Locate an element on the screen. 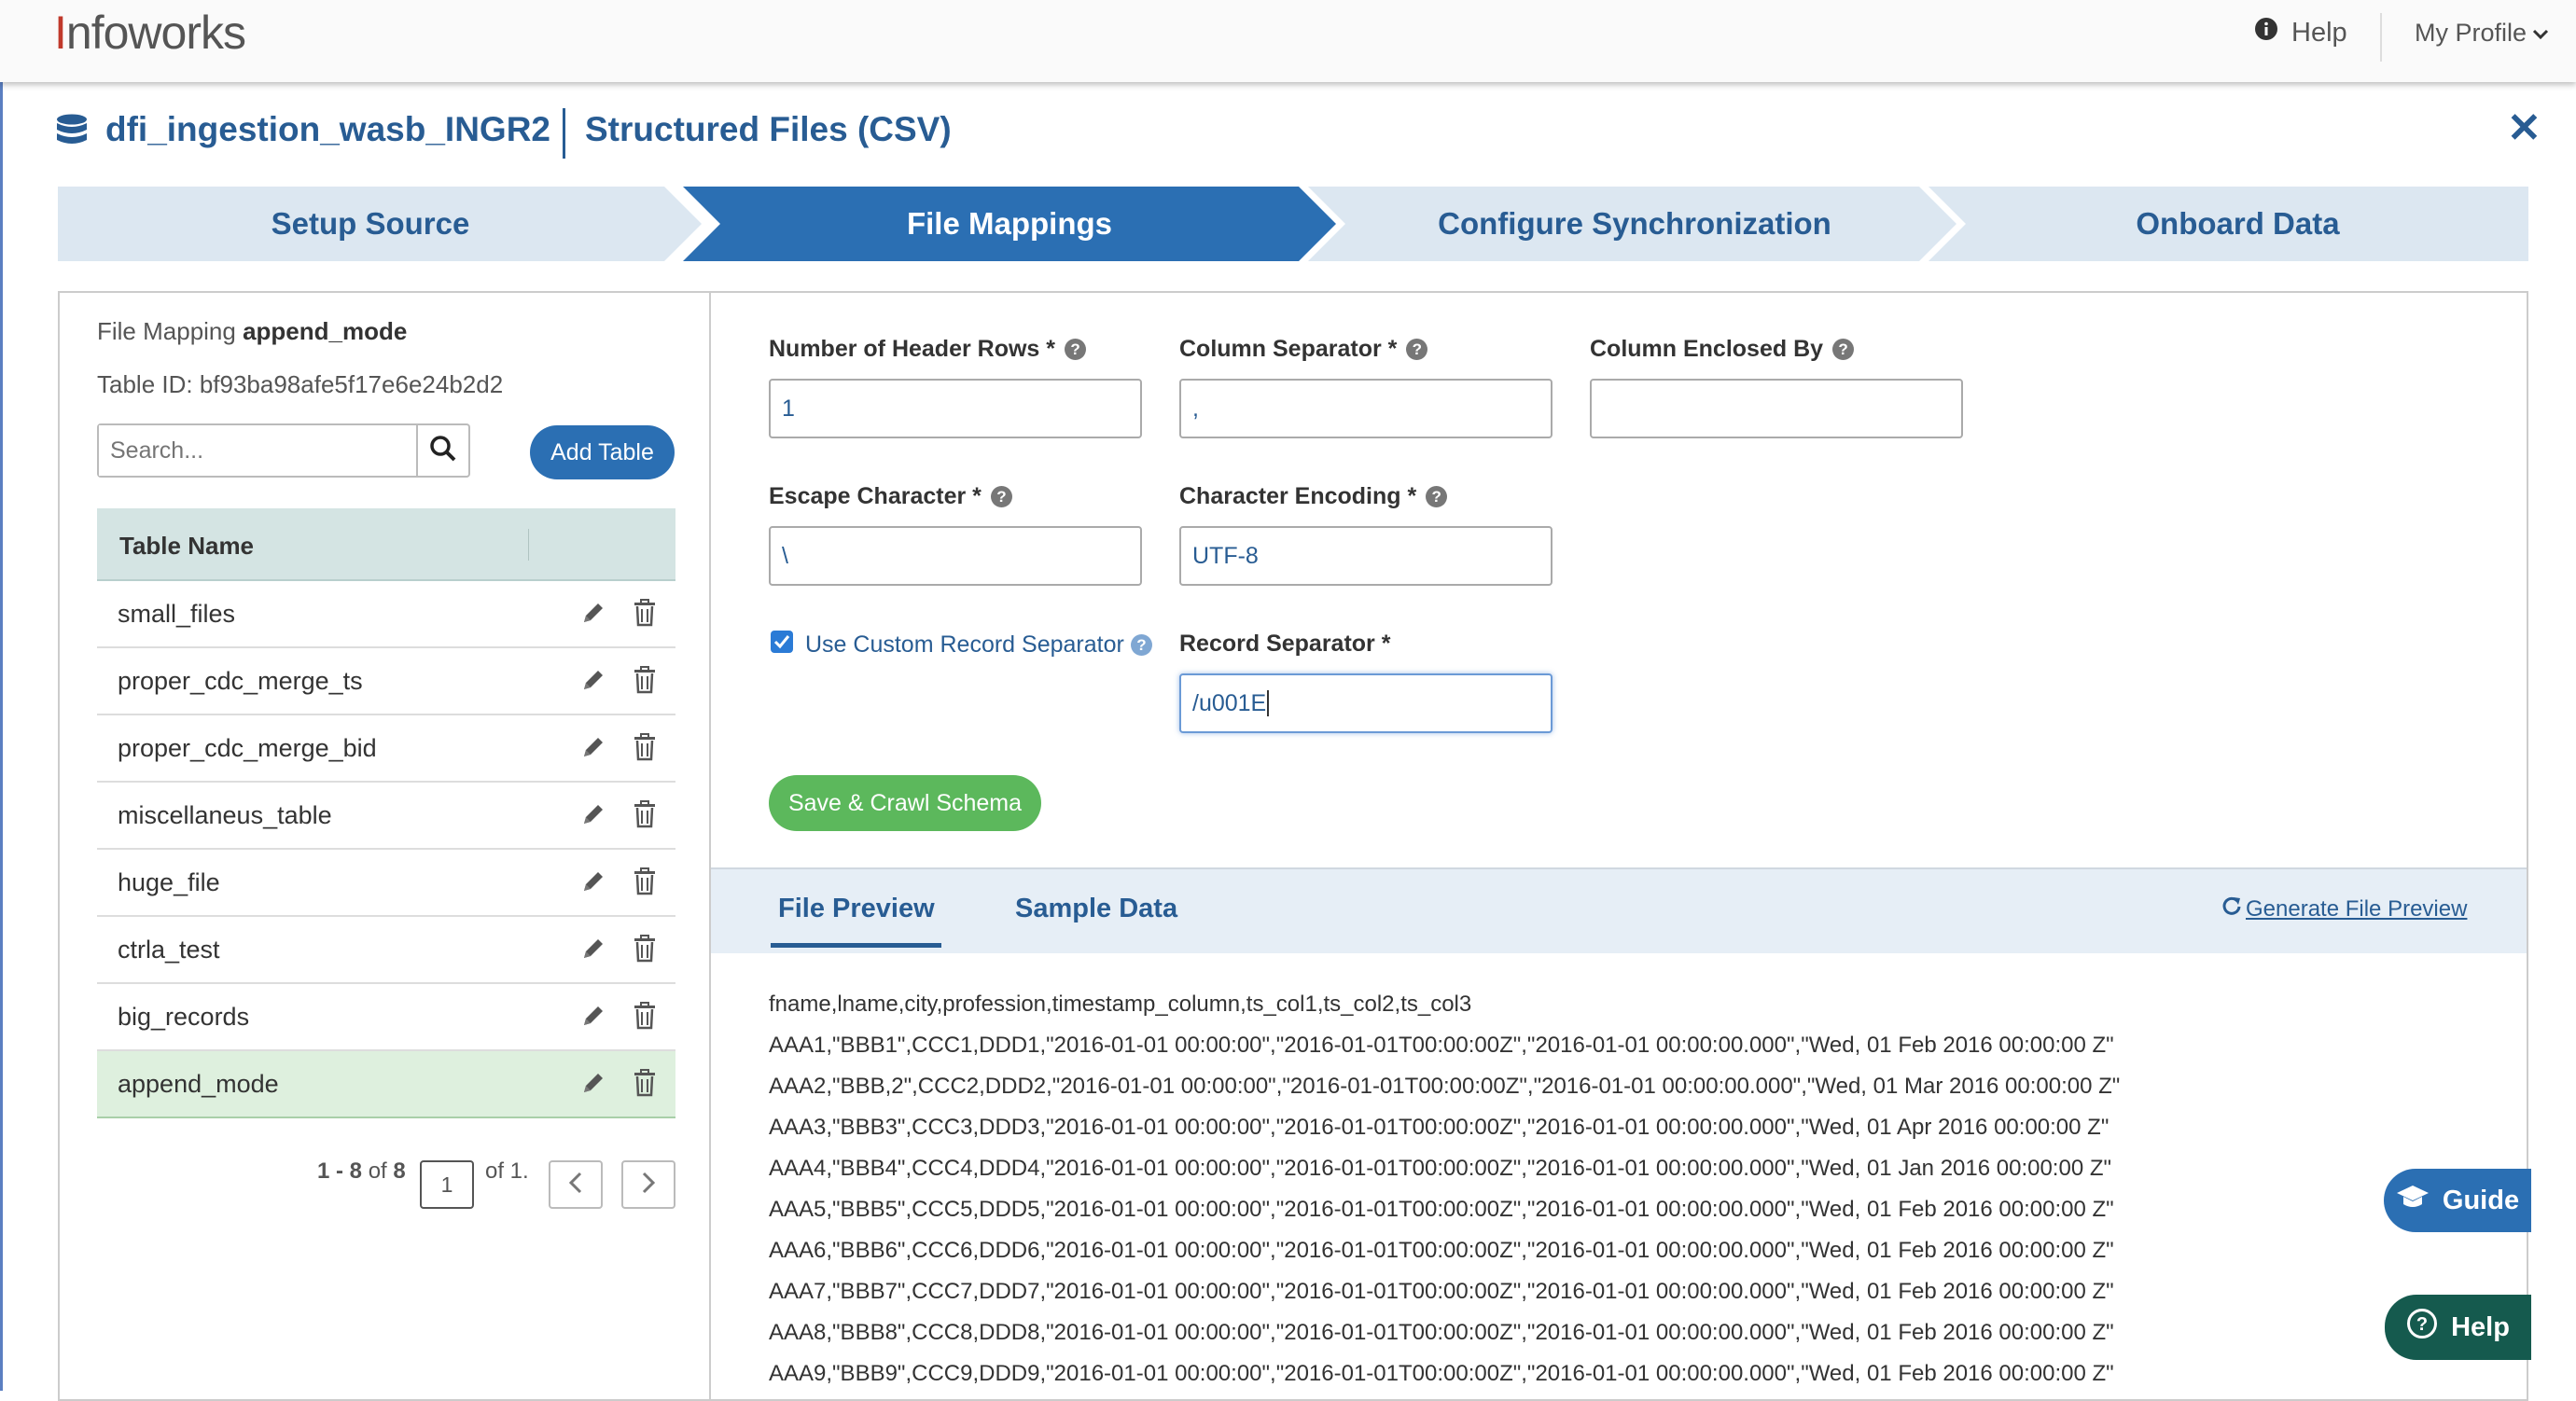 This screenshot has width=2576, height=1401. column-header-table-name: Table Name is located at coordinates (186, 546).